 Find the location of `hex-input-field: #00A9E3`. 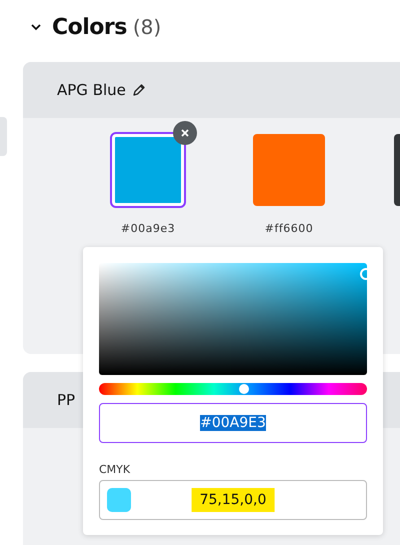

hex-input-field: #00A9E3 is located at coordinates (233, 423).